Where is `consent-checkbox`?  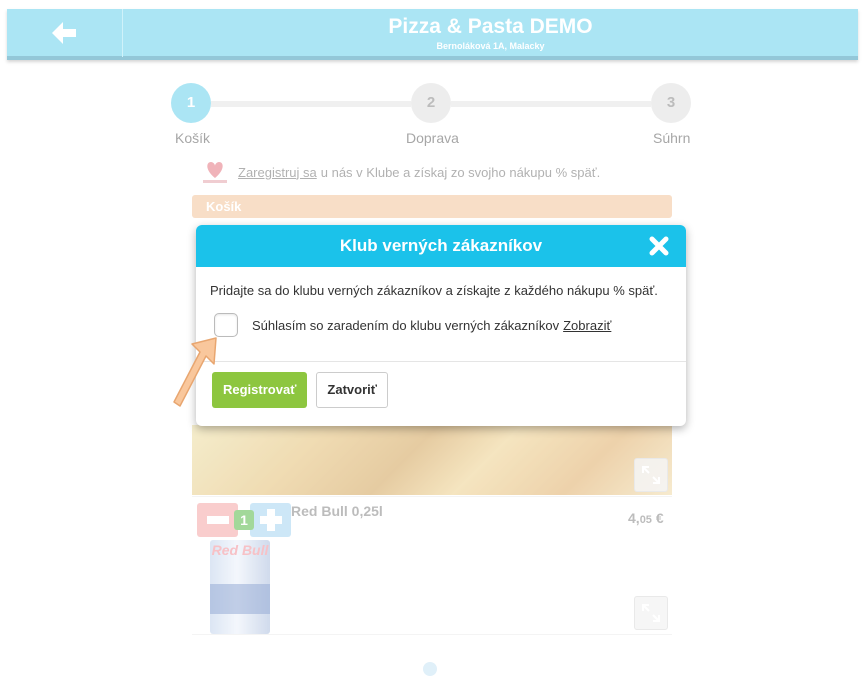 consent-checkbox is located at coordinates (226, 325).